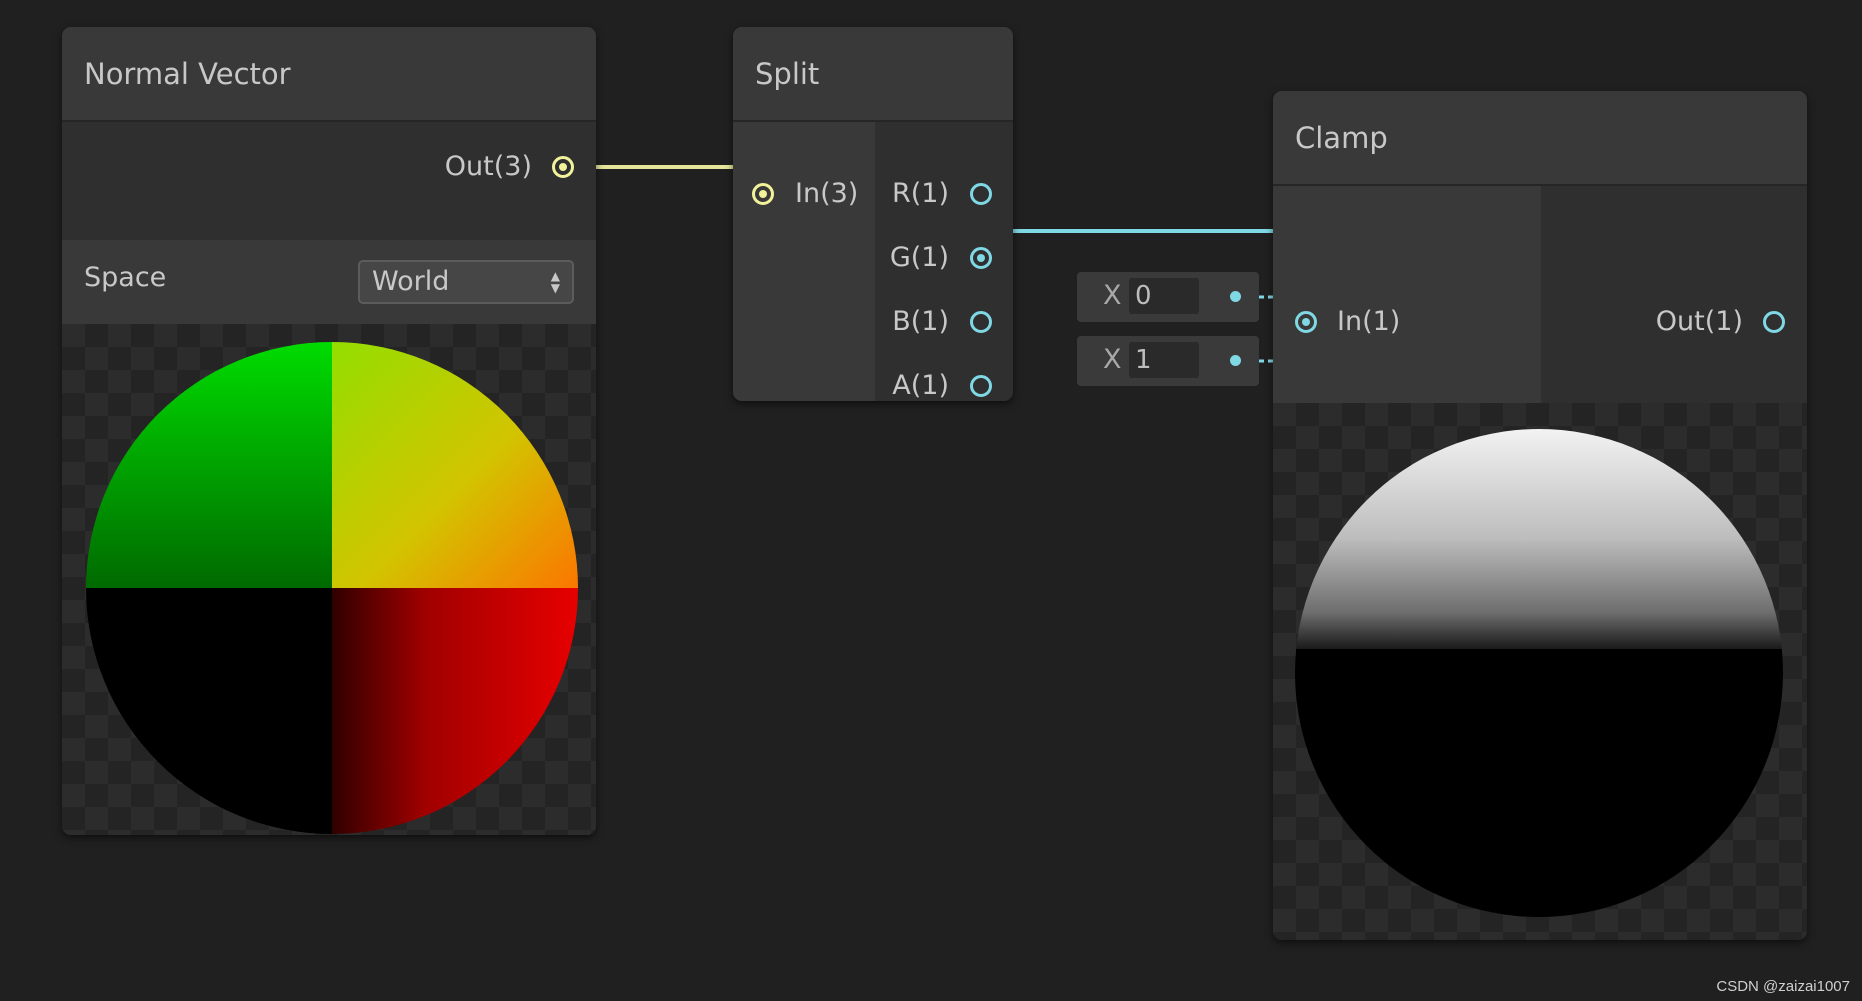 The height and width of the screenshot is (1001, 1862). I want to click on clamp-inputs-column: In(1), so click(1407, 294).